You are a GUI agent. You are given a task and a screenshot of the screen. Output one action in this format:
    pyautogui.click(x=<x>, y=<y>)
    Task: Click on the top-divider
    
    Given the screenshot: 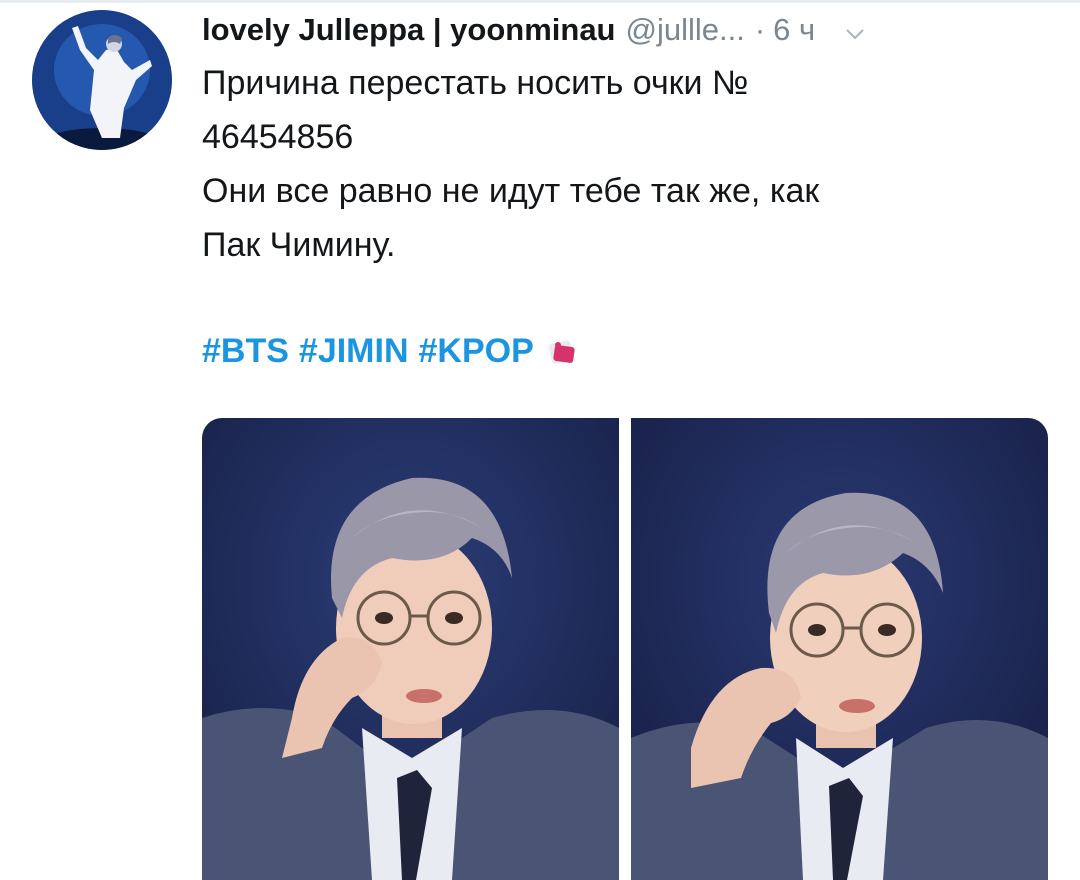 What is the action you would take?
    pyautogui.click(x=540, y=1)
    